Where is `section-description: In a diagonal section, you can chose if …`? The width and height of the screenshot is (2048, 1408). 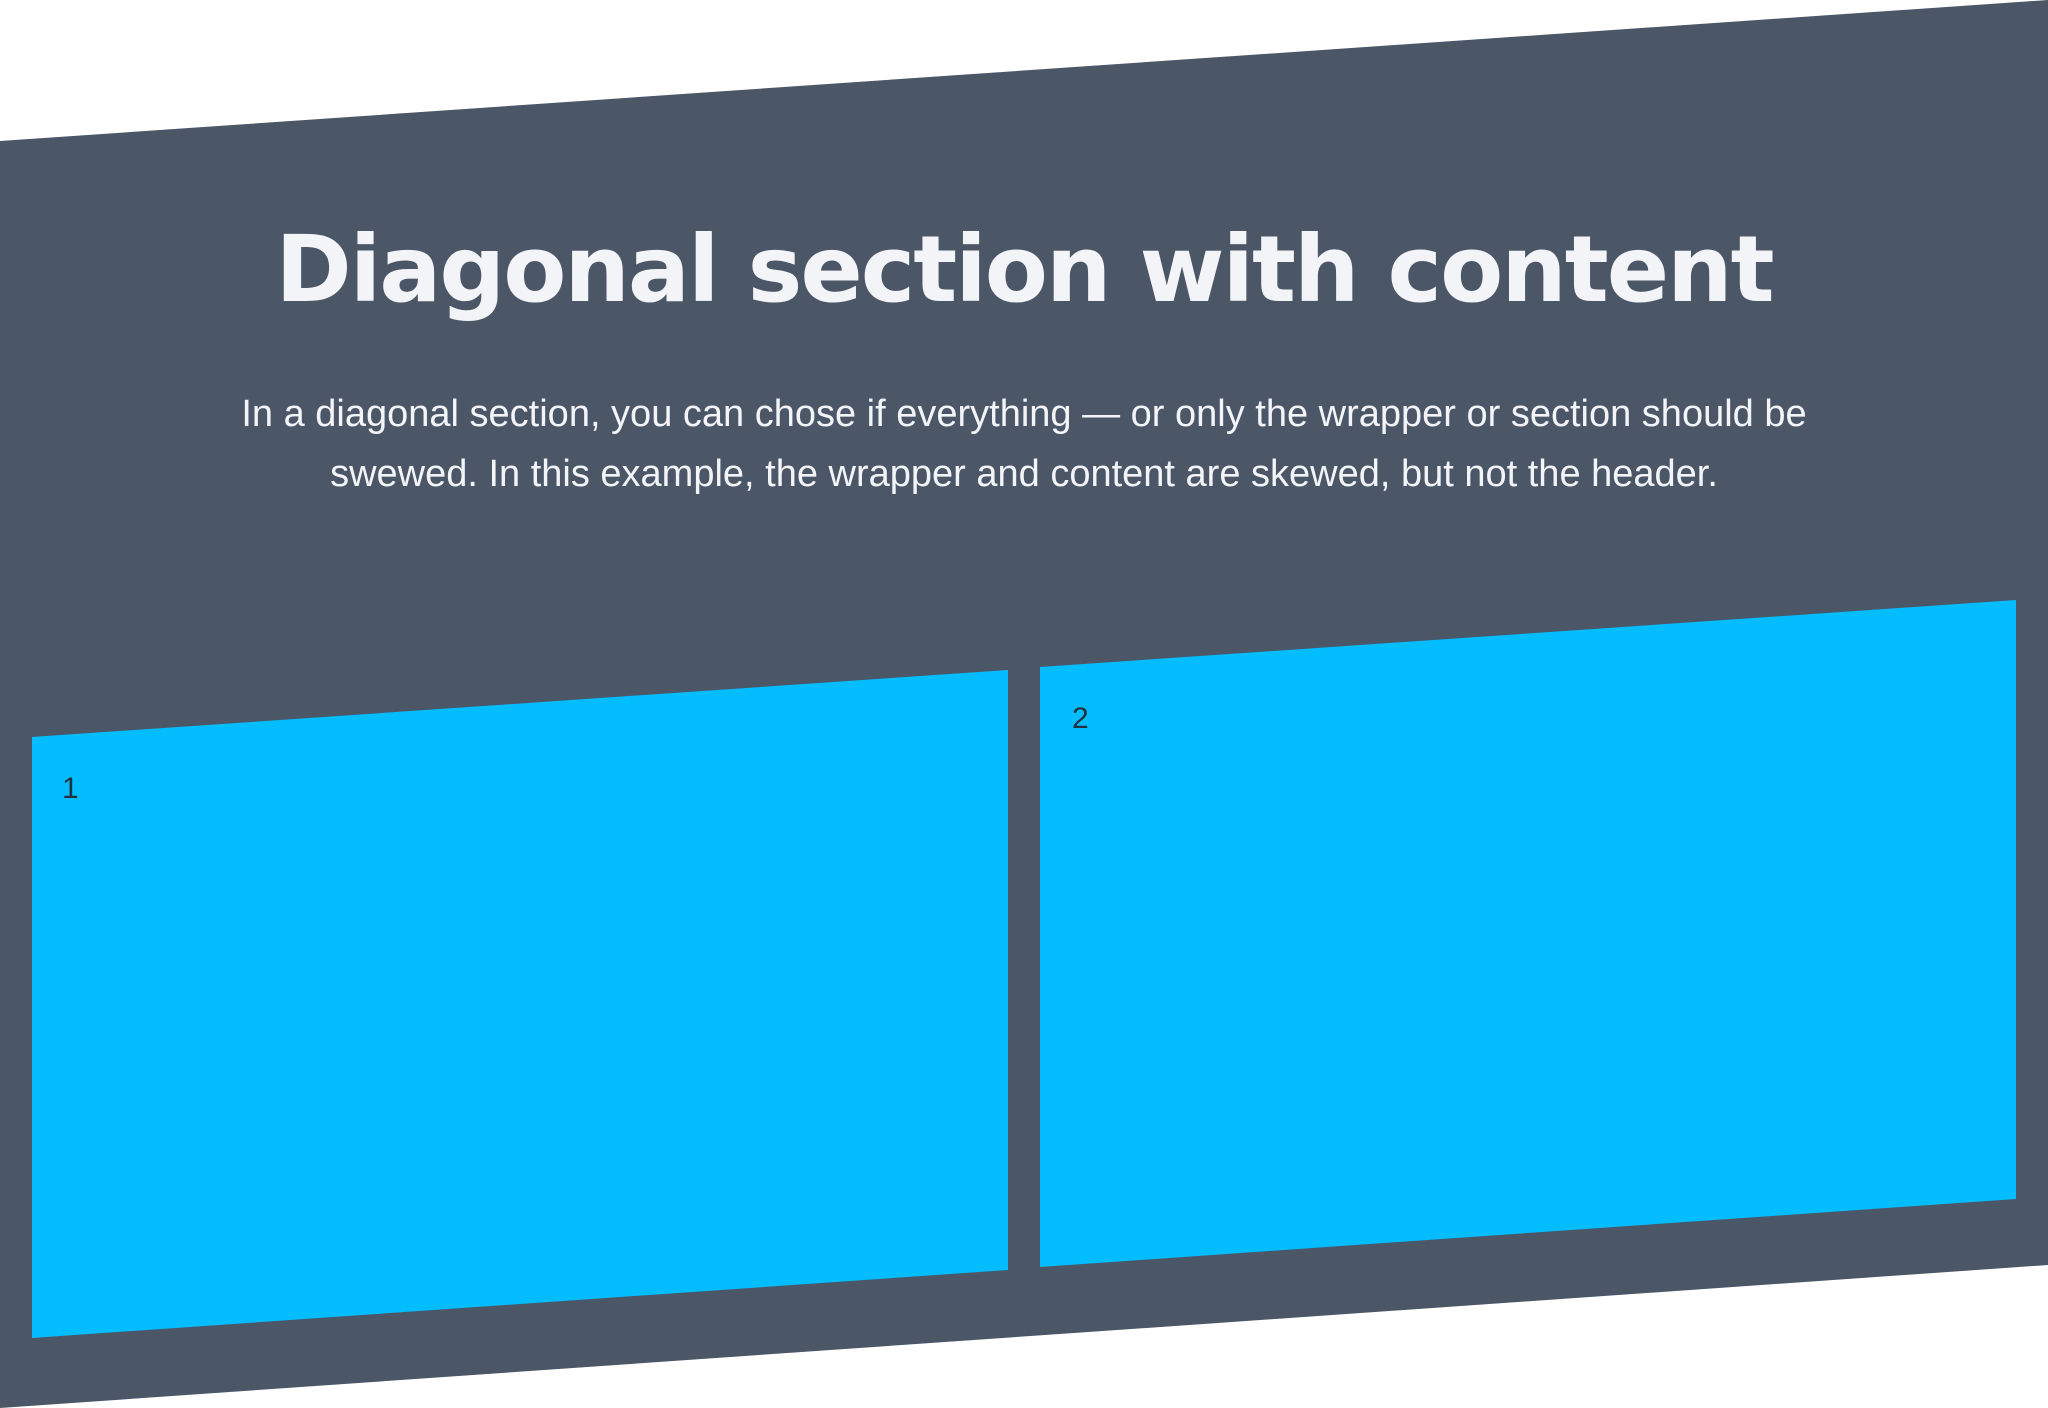 section-description: In a diagonal section, you can chose if … is located at coordinates (1024, 444).